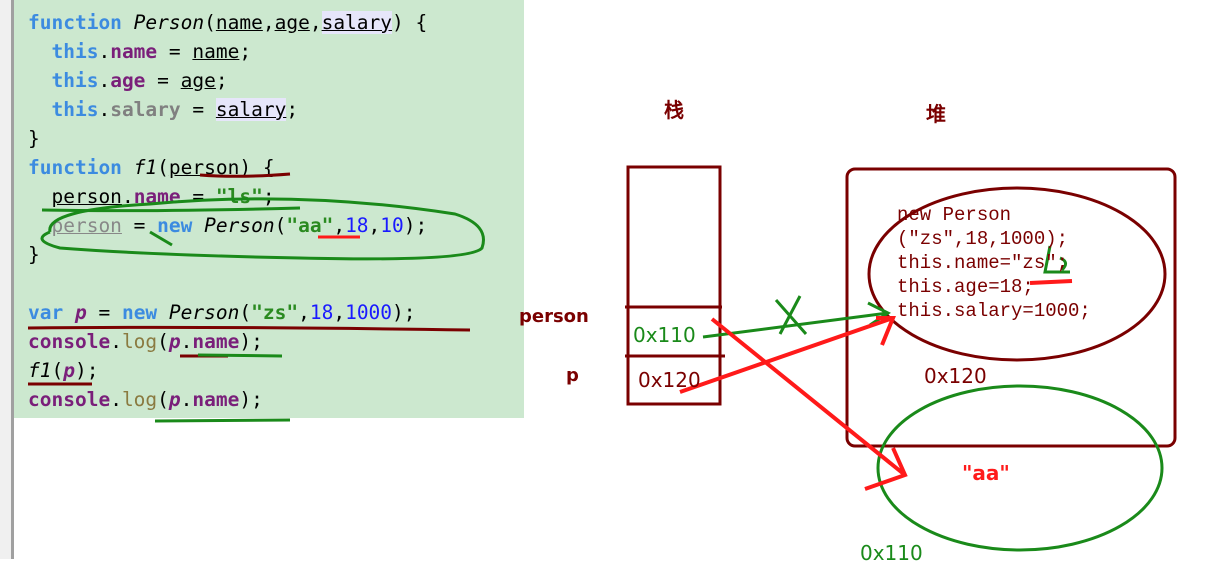 This screenshot has height=565, width=1224. What do you see at coordinates (664, 335) in the screenshot?
I see `stack-person-value: 0x110` at bounding box center [664, 335].